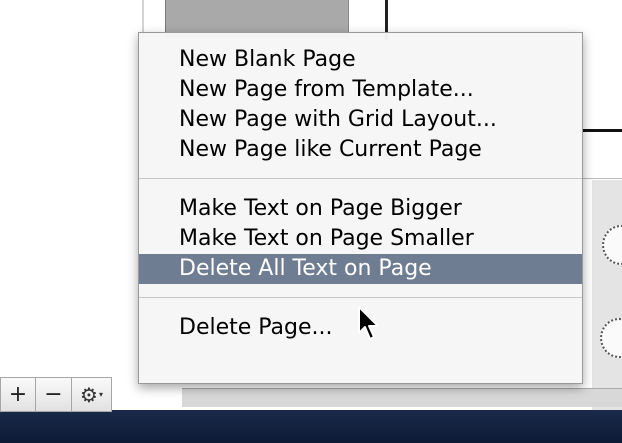  What do you see at coordinates (360, 239) in the screenshot?
I see `menu-item-text-smaller: Make Text on Page Smaller` at bounding box center [360, 239].